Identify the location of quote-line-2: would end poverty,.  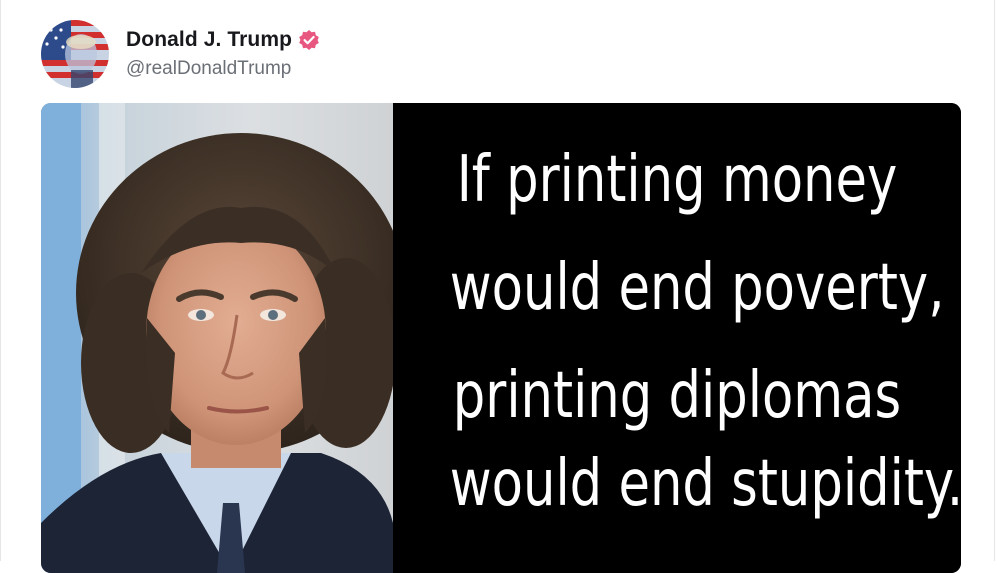
(697, 288).